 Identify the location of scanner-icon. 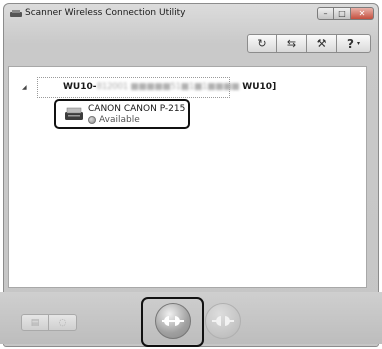
(74, 113).